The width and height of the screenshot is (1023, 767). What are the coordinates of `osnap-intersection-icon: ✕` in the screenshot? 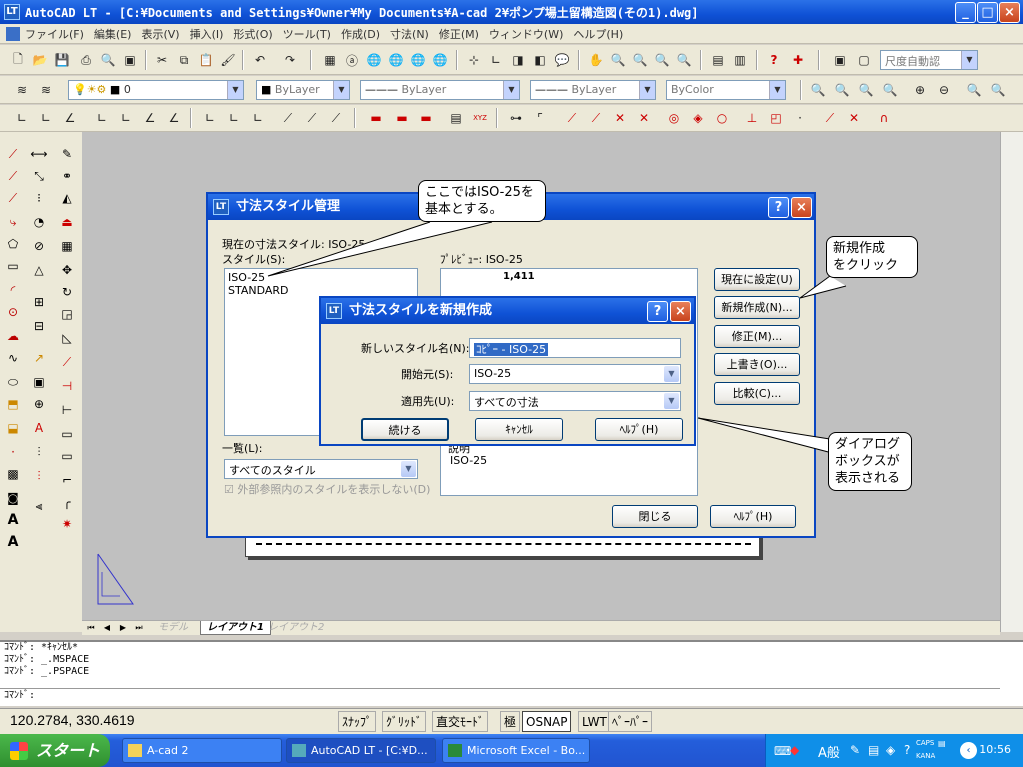 It's located at (620, 118).